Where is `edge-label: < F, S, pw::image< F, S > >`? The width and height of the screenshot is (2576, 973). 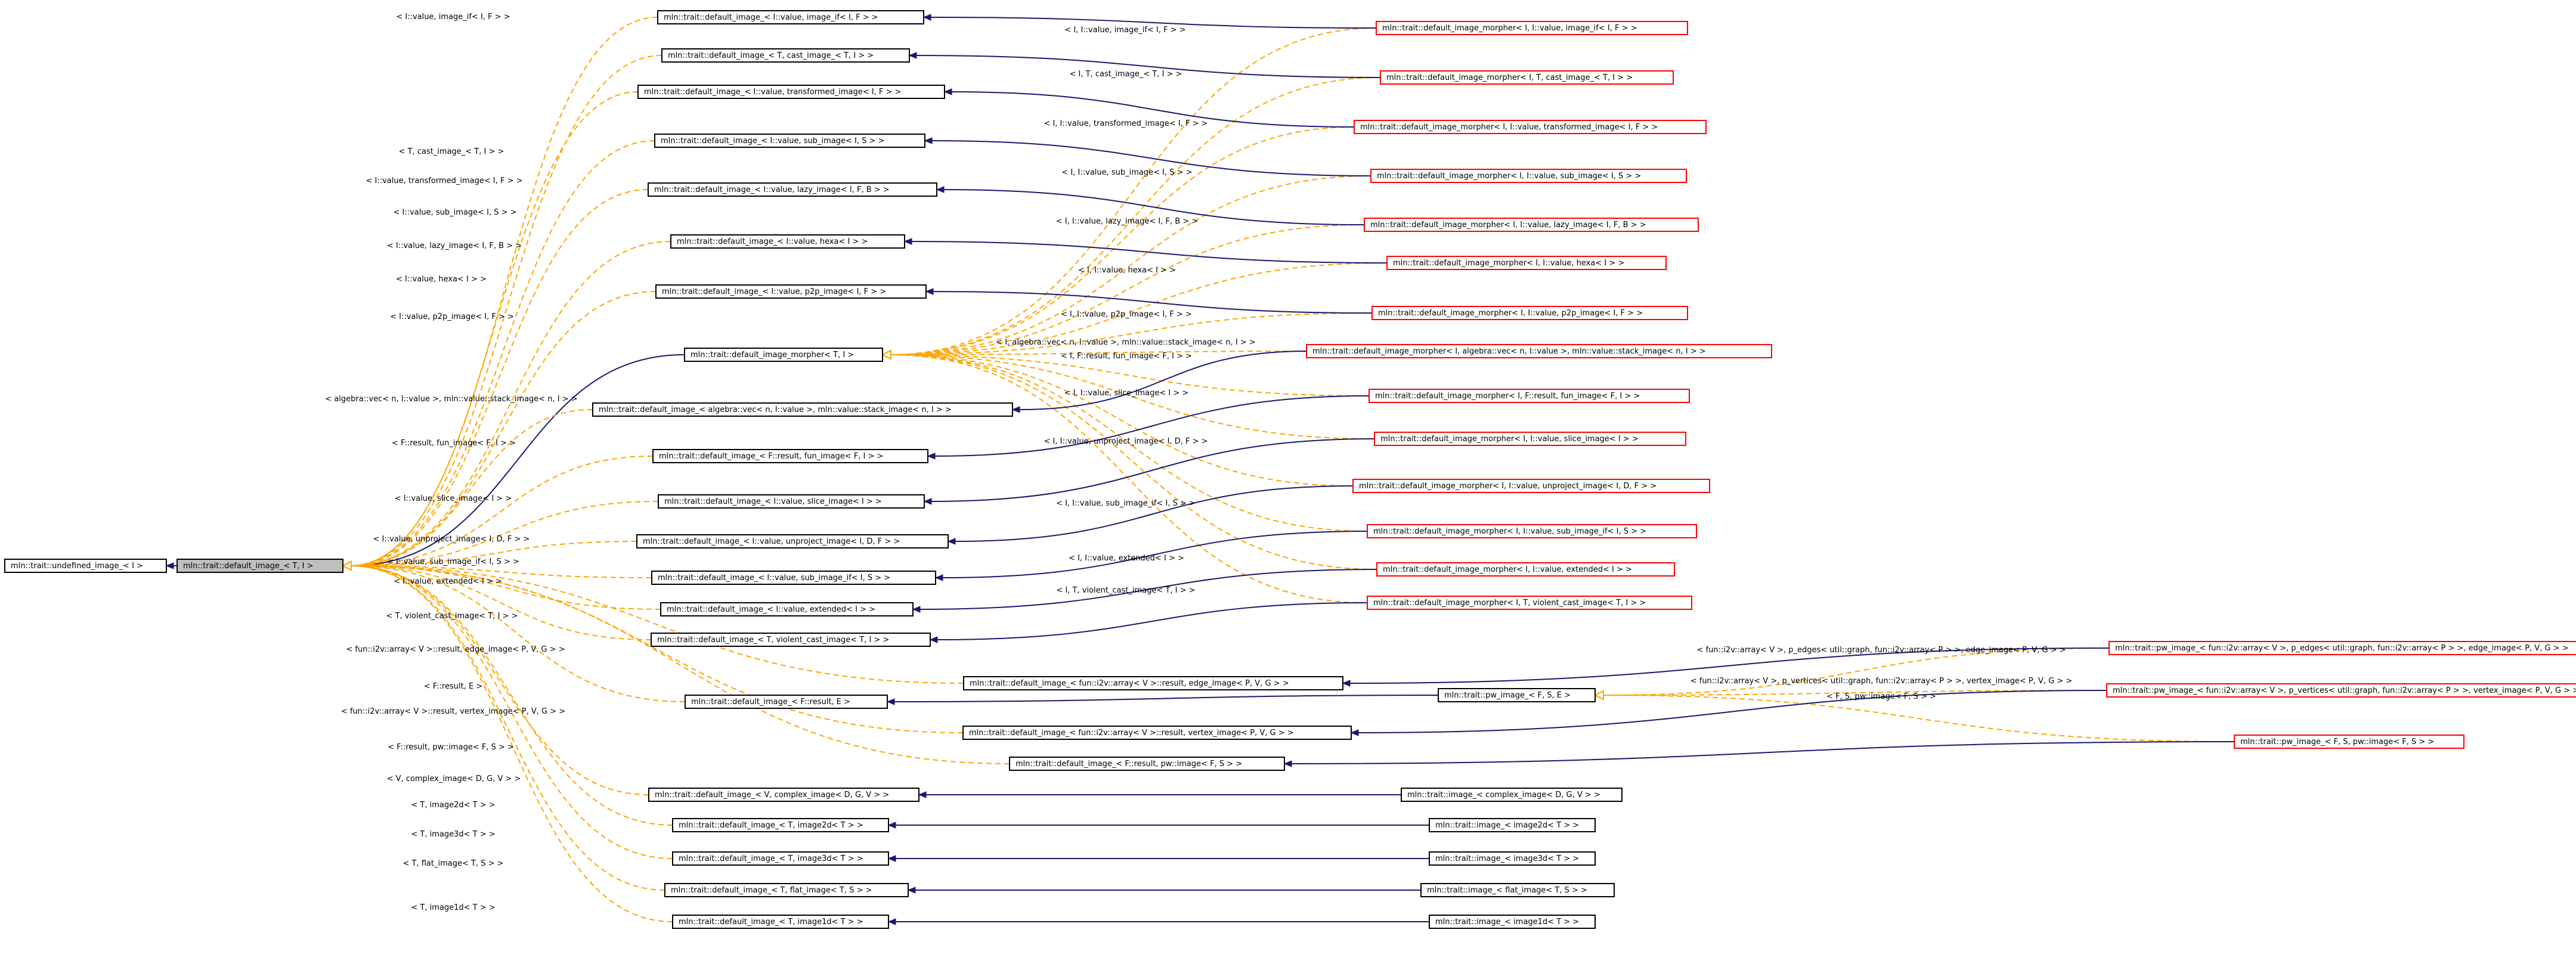
edge-label: < F, S, pw::image< F, S > > is located at coordinates (1881, 697).